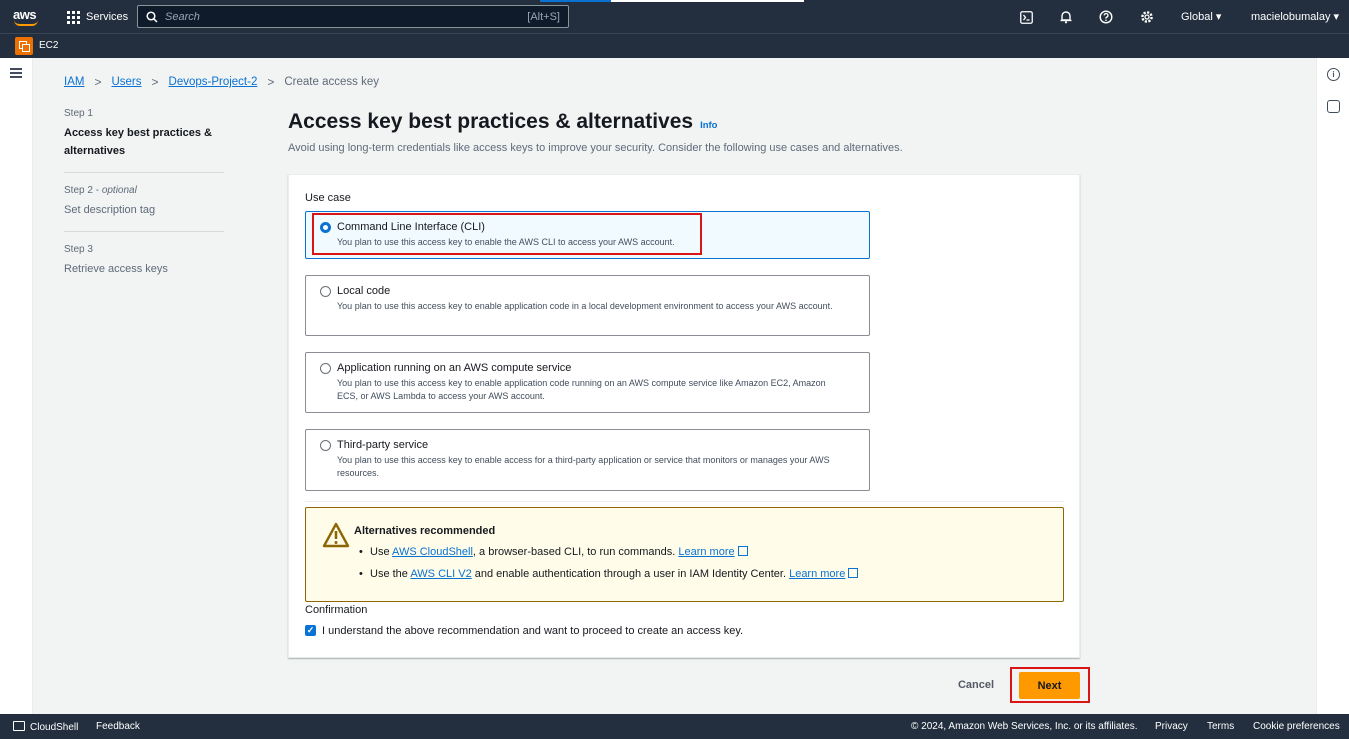  Describe the element at coordinates (16, 73) in the screenshot. I see `menu-toggle-icon` at that location.